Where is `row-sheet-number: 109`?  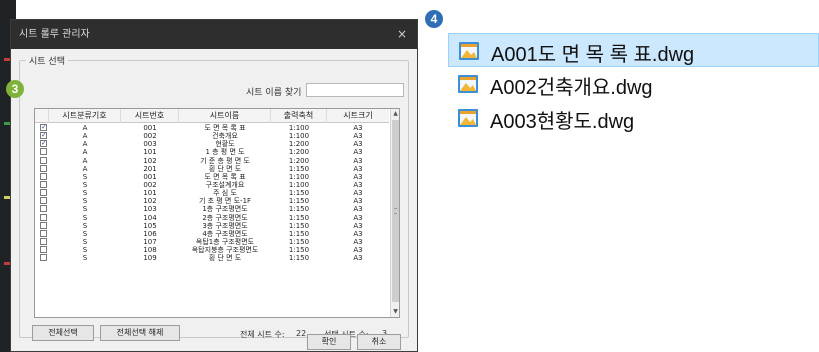 row-sheet-number: 109 is located at coordinates (150, 258).